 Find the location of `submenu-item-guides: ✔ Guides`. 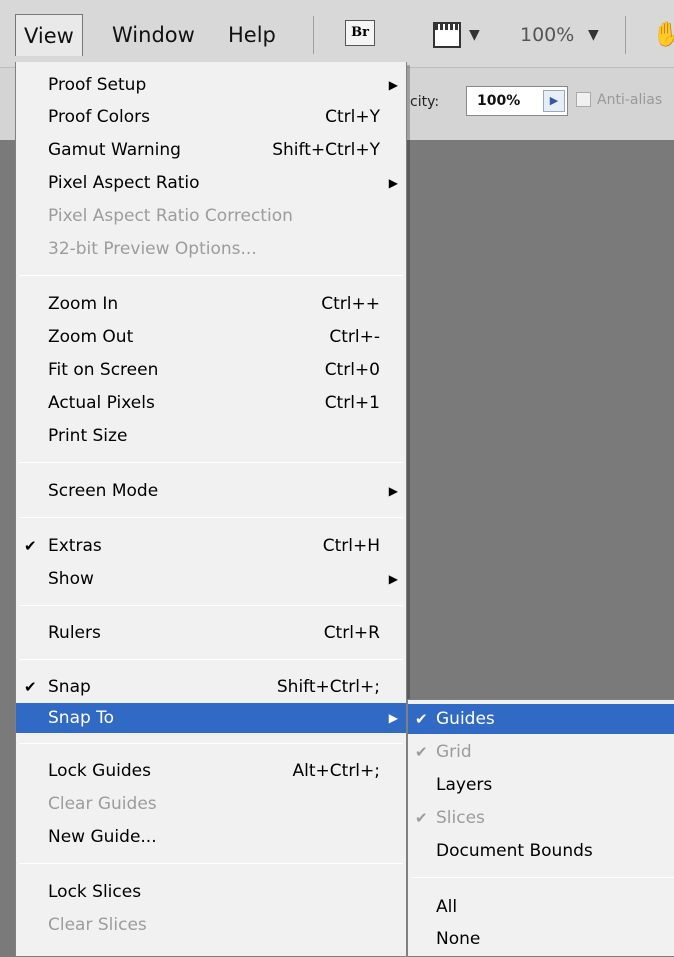

submenu-item-guides: ✔ Guides is located at coordinates (541, 719).